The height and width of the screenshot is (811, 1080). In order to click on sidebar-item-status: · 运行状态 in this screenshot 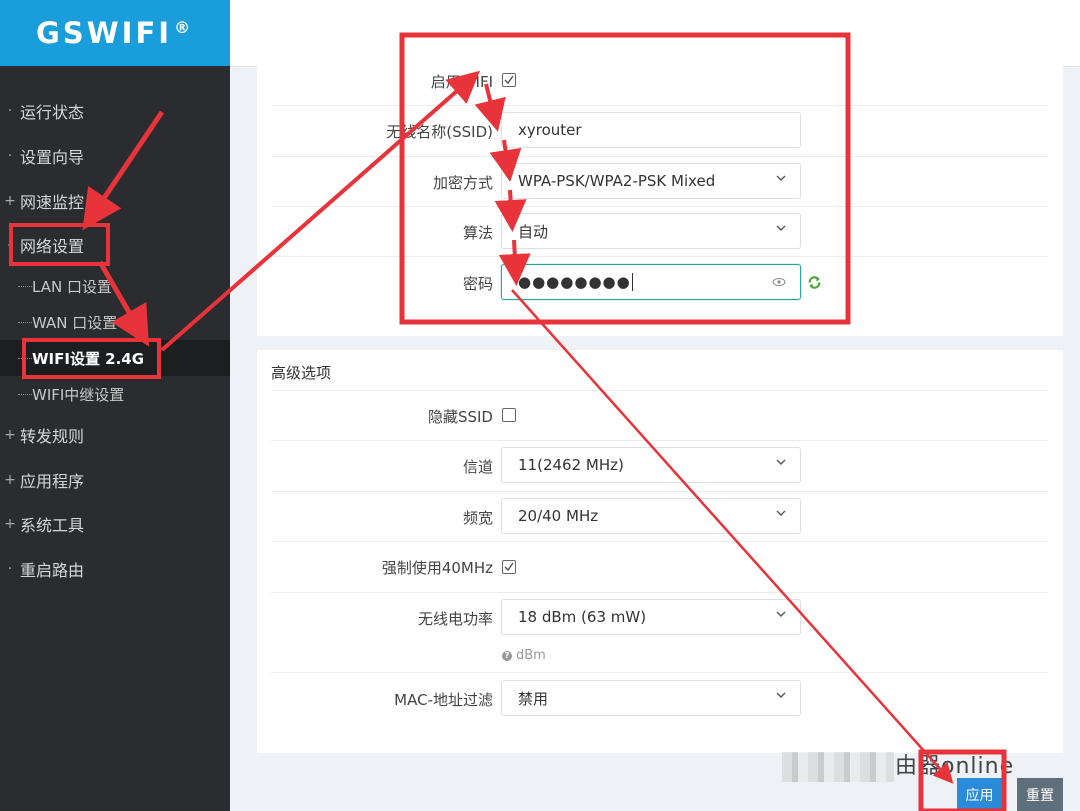, I will do `click(115, 111)`.